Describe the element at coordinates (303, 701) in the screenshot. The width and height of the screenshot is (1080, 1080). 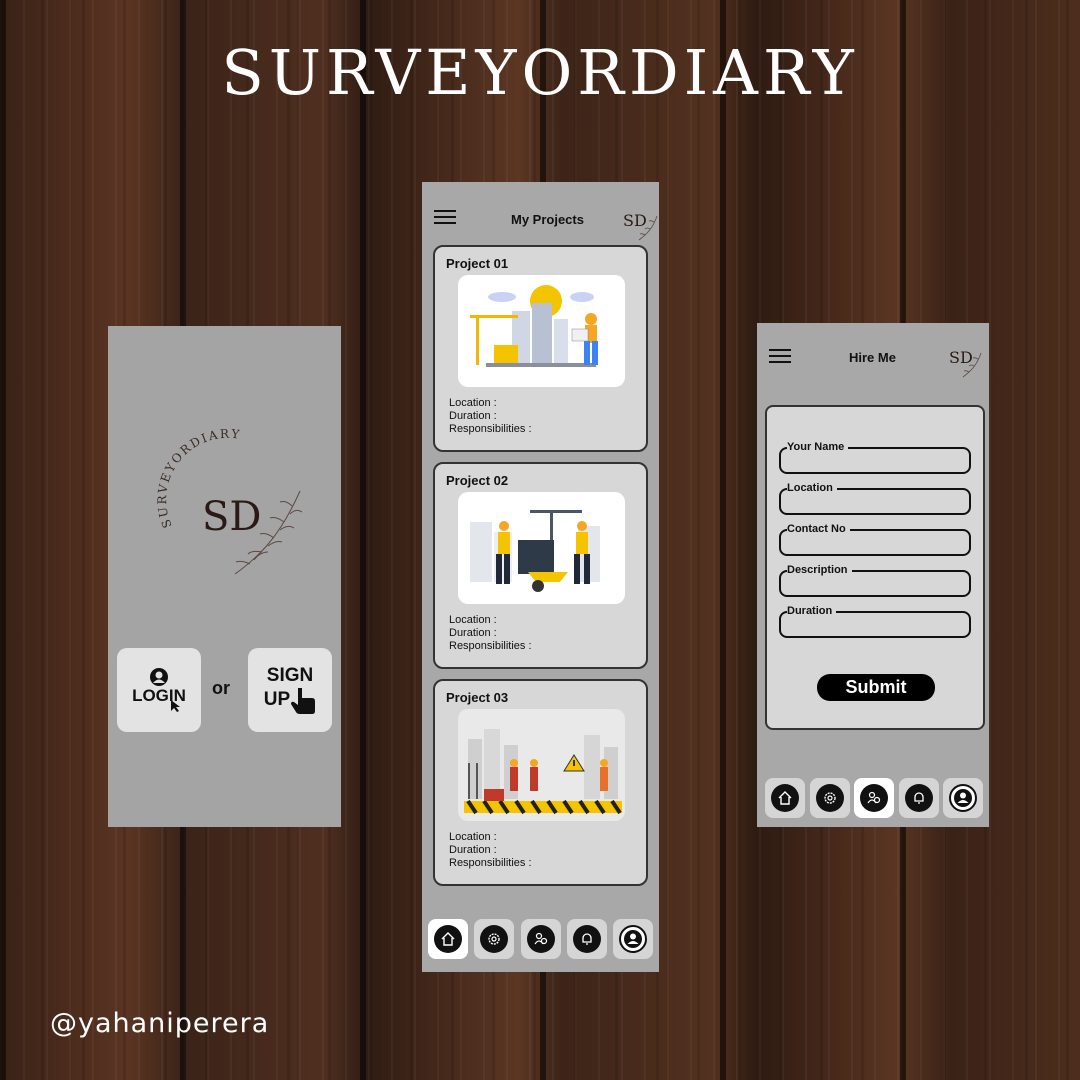
I see `tap-hand-icon` at that location.